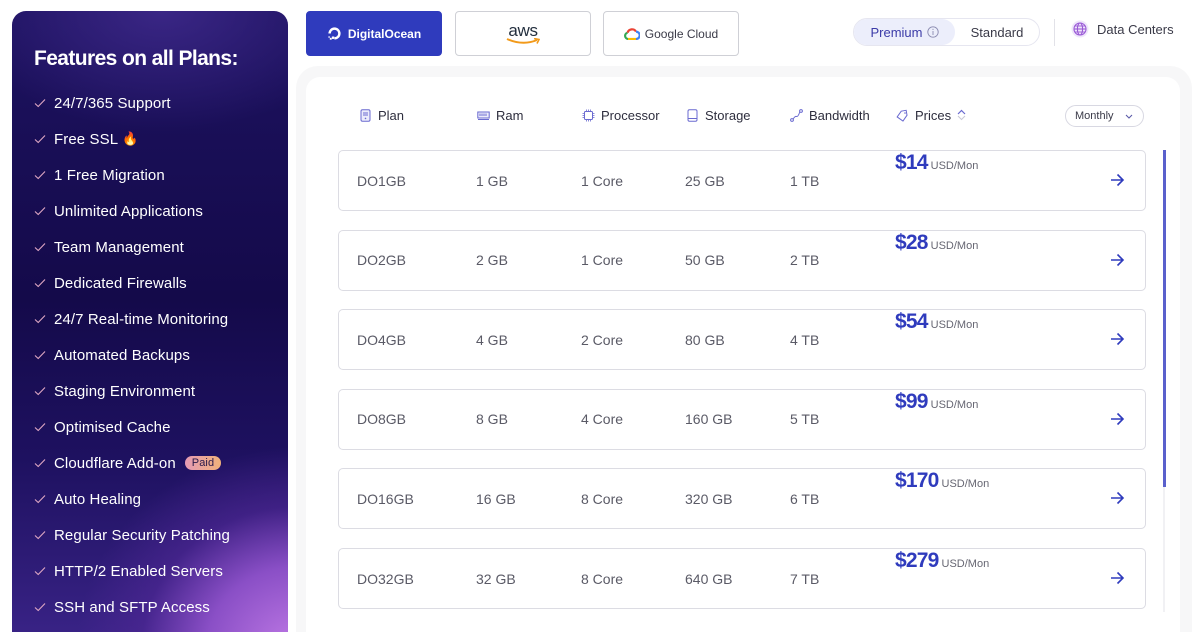 This screenshot has width=1192, height=632. What do you see at coordinates (492, 419) in the screenshot?
I see `cell-ram: 8 GB` at bounding box center [492, 419].